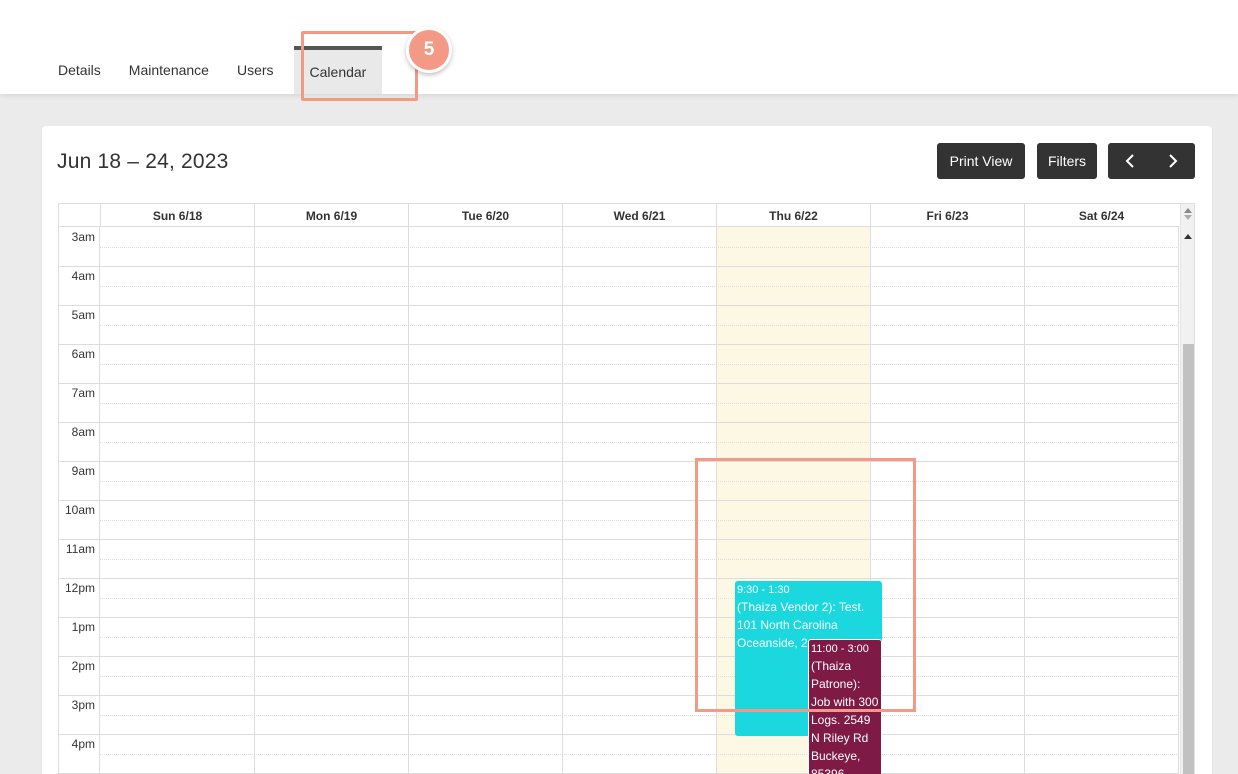 The height and width of the screenshot is (774, 1238). Describe the element at coordinates (143, 161) in the screenshot. I see `date-range-title: Jun 18 – 24, 2023` at that location.